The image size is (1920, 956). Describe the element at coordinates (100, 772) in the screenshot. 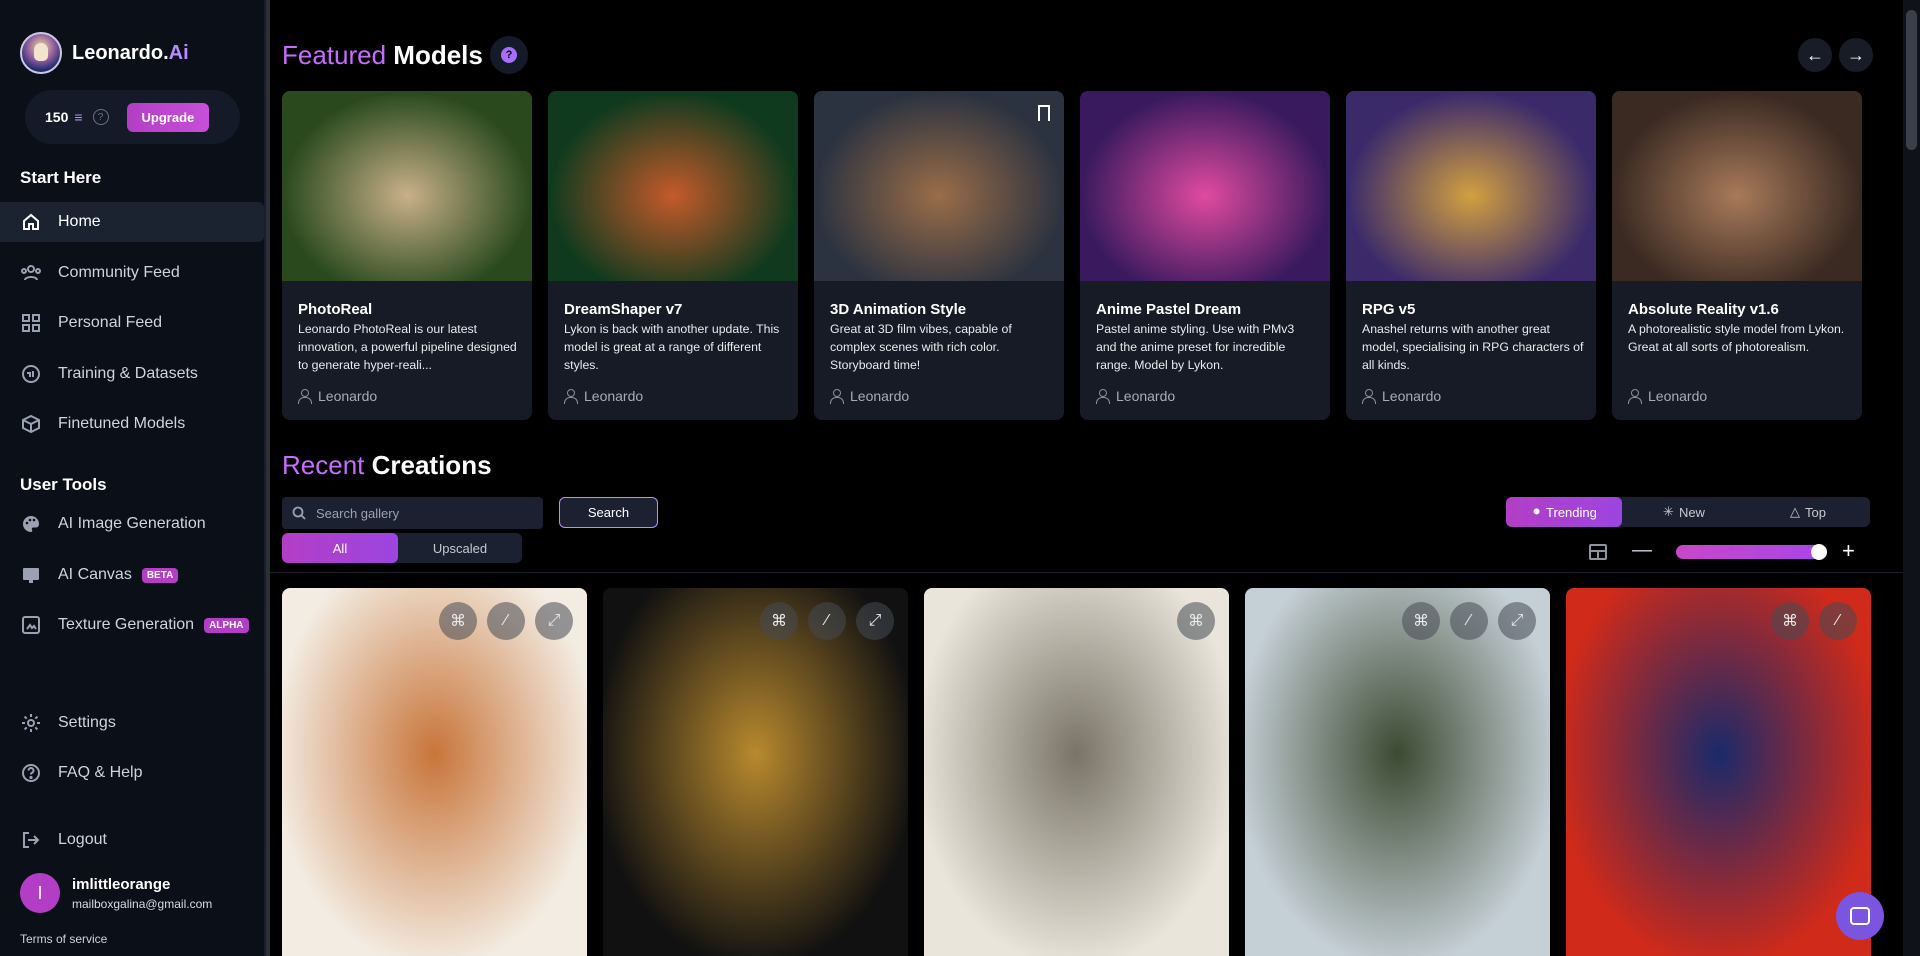

I see `sidebar-item-label: FAQ & Help` at that location.